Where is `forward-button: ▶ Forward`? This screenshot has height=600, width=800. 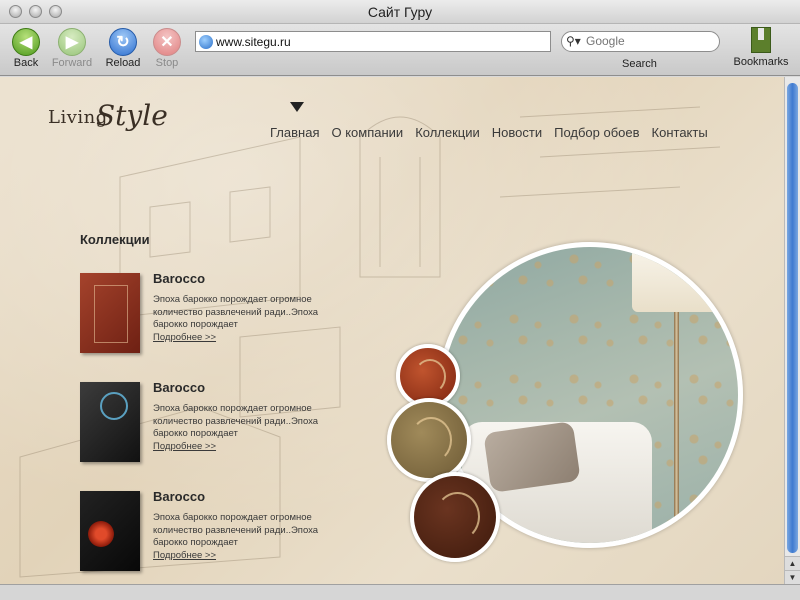
forward-button: ▶ Forward is located at coordinates (72, 51).